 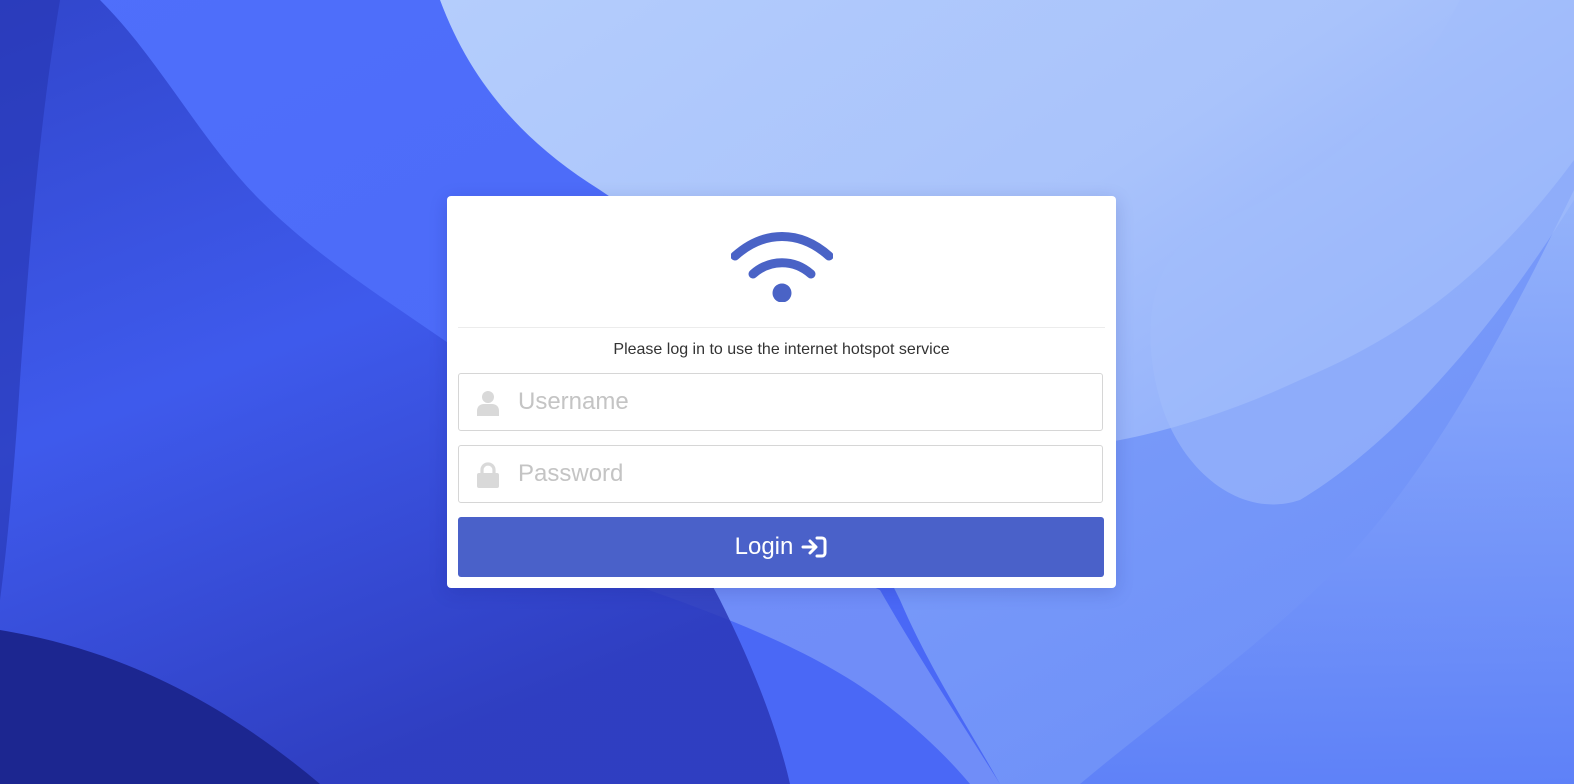 I want to click on username-field-group, so click(x=780, y=402).